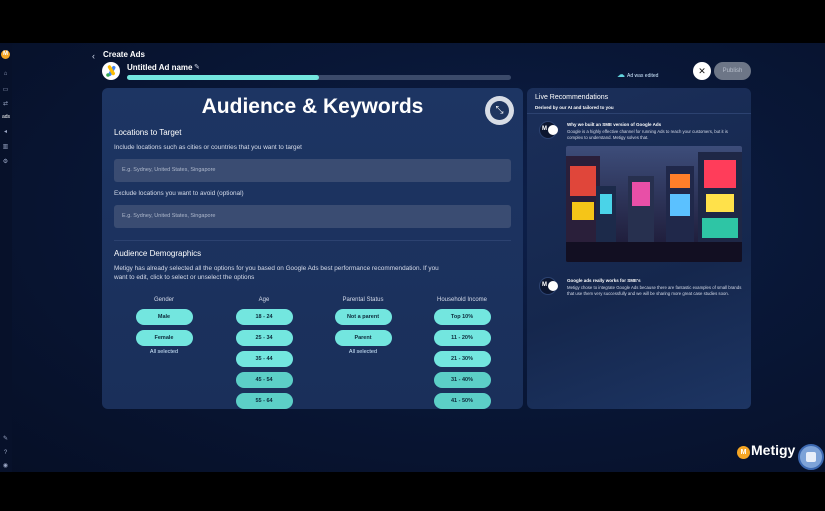 The height and width of the screenshot is (511, 825). I want to click on chip-income-41-50: 41 - 50%, so click(462, 401).